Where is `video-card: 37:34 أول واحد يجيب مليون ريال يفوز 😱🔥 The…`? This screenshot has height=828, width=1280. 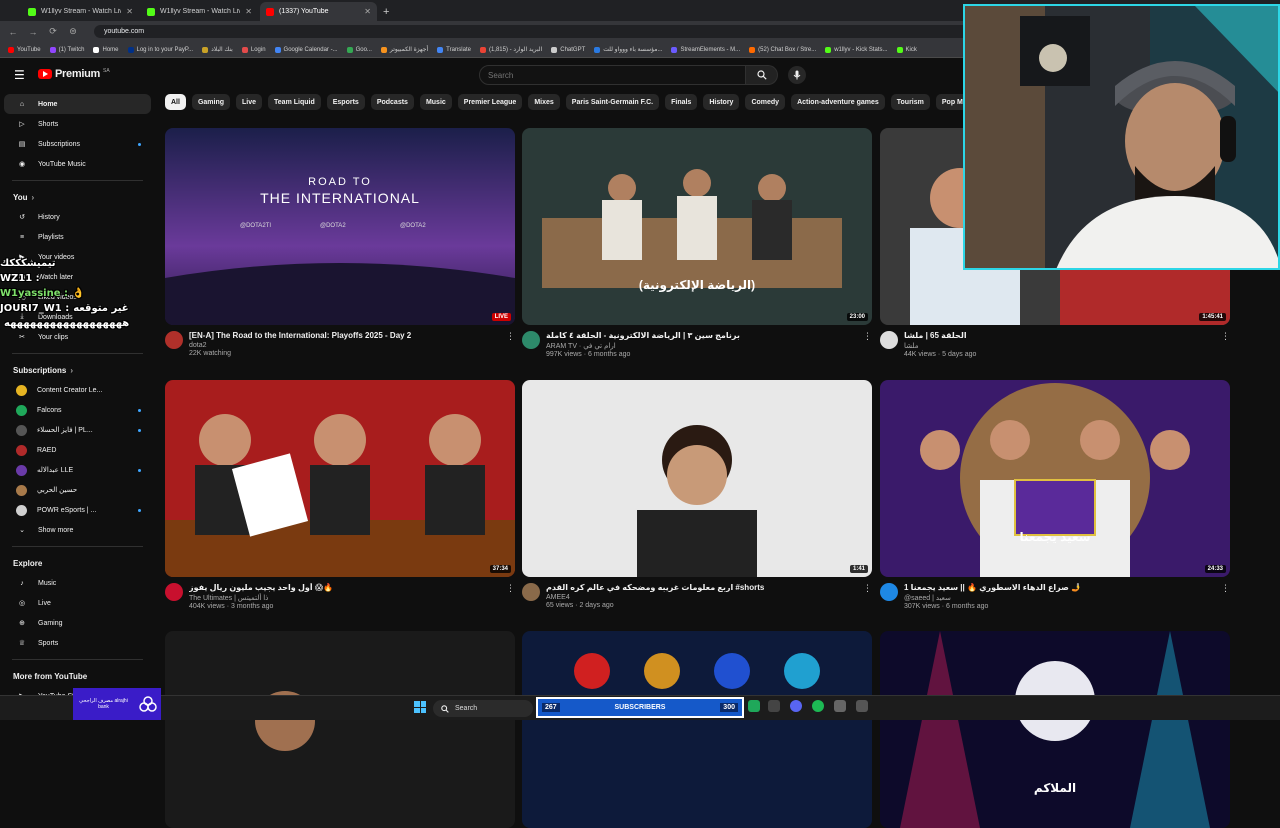 video-card: 37:34 أول واحد يجيب مليون ريال يفوز 😱🔥 The… is located at coordinates (340, 495).